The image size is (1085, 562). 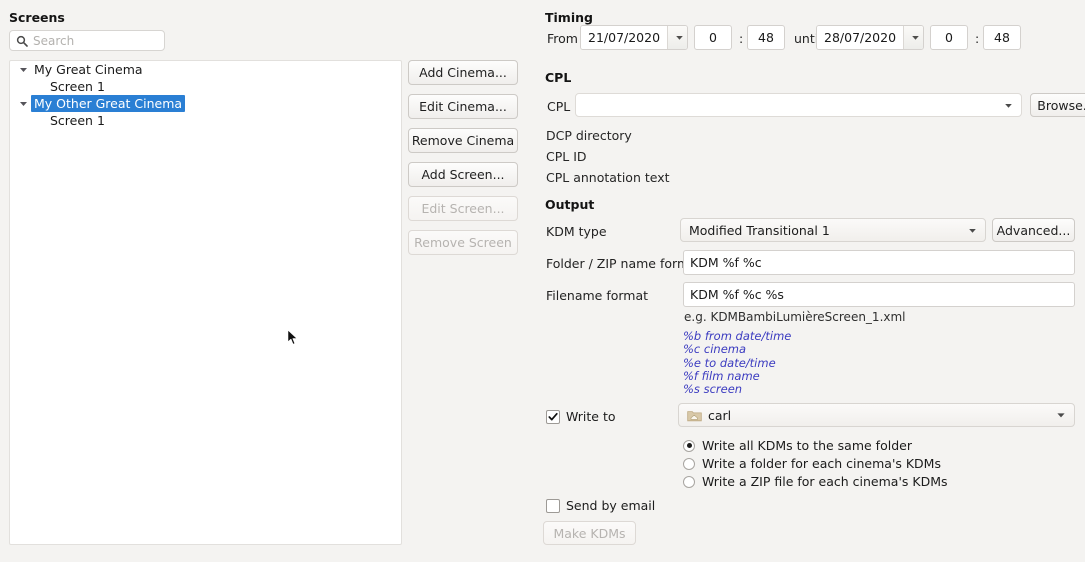 What do you see at coordinates (694, 415) in the screenshot?
I see `home-folder-icon` at bounding box center [694, 415].